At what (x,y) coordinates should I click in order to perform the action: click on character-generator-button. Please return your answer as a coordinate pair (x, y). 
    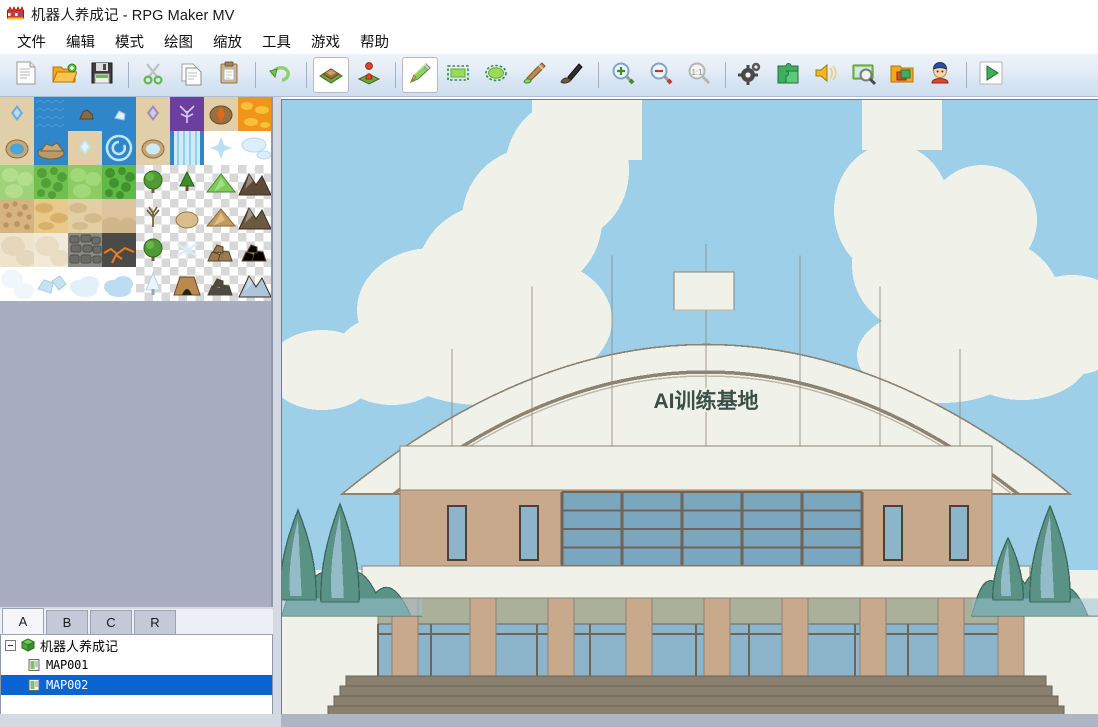
    Looking at the image, I should click on (940, 75).